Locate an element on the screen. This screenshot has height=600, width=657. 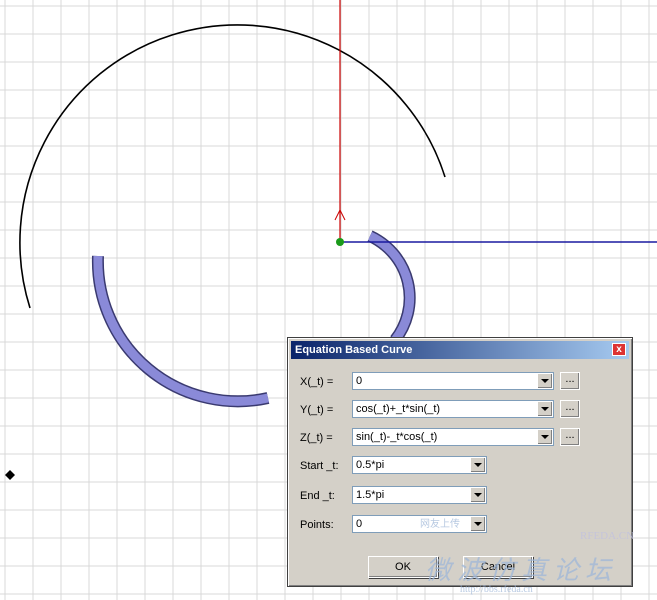
field-value: cos(_t)+_t*sin(_t) is located at coordinates (398, 409).